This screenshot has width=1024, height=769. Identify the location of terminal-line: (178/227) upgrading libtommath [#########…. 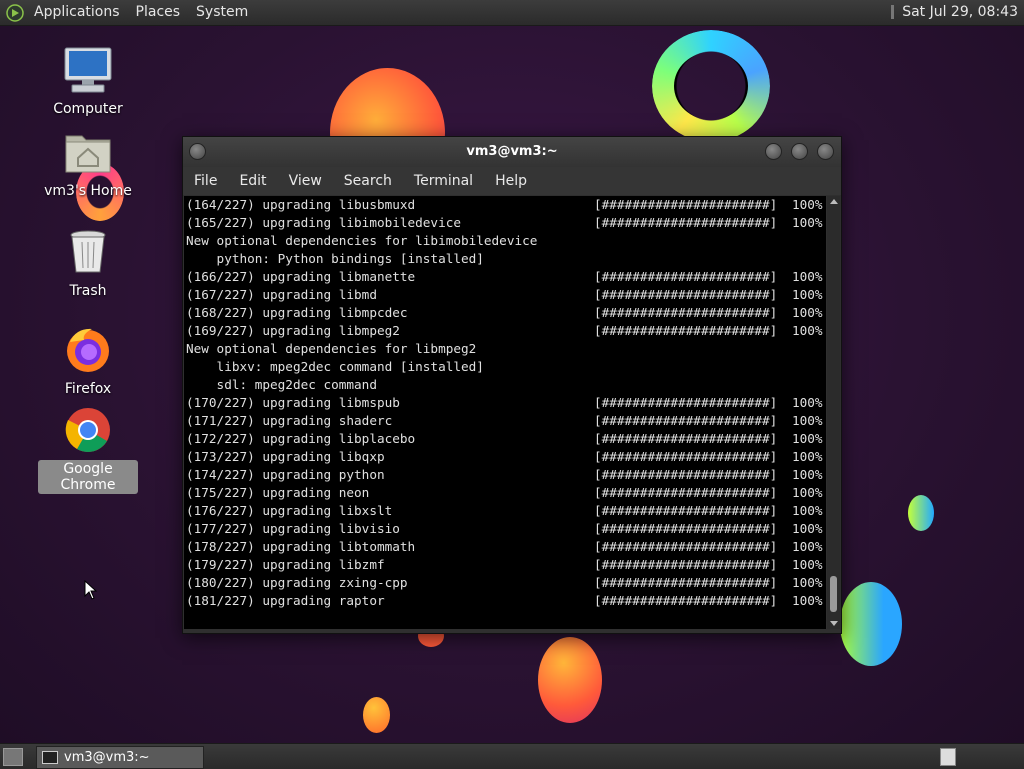
(505, 547).